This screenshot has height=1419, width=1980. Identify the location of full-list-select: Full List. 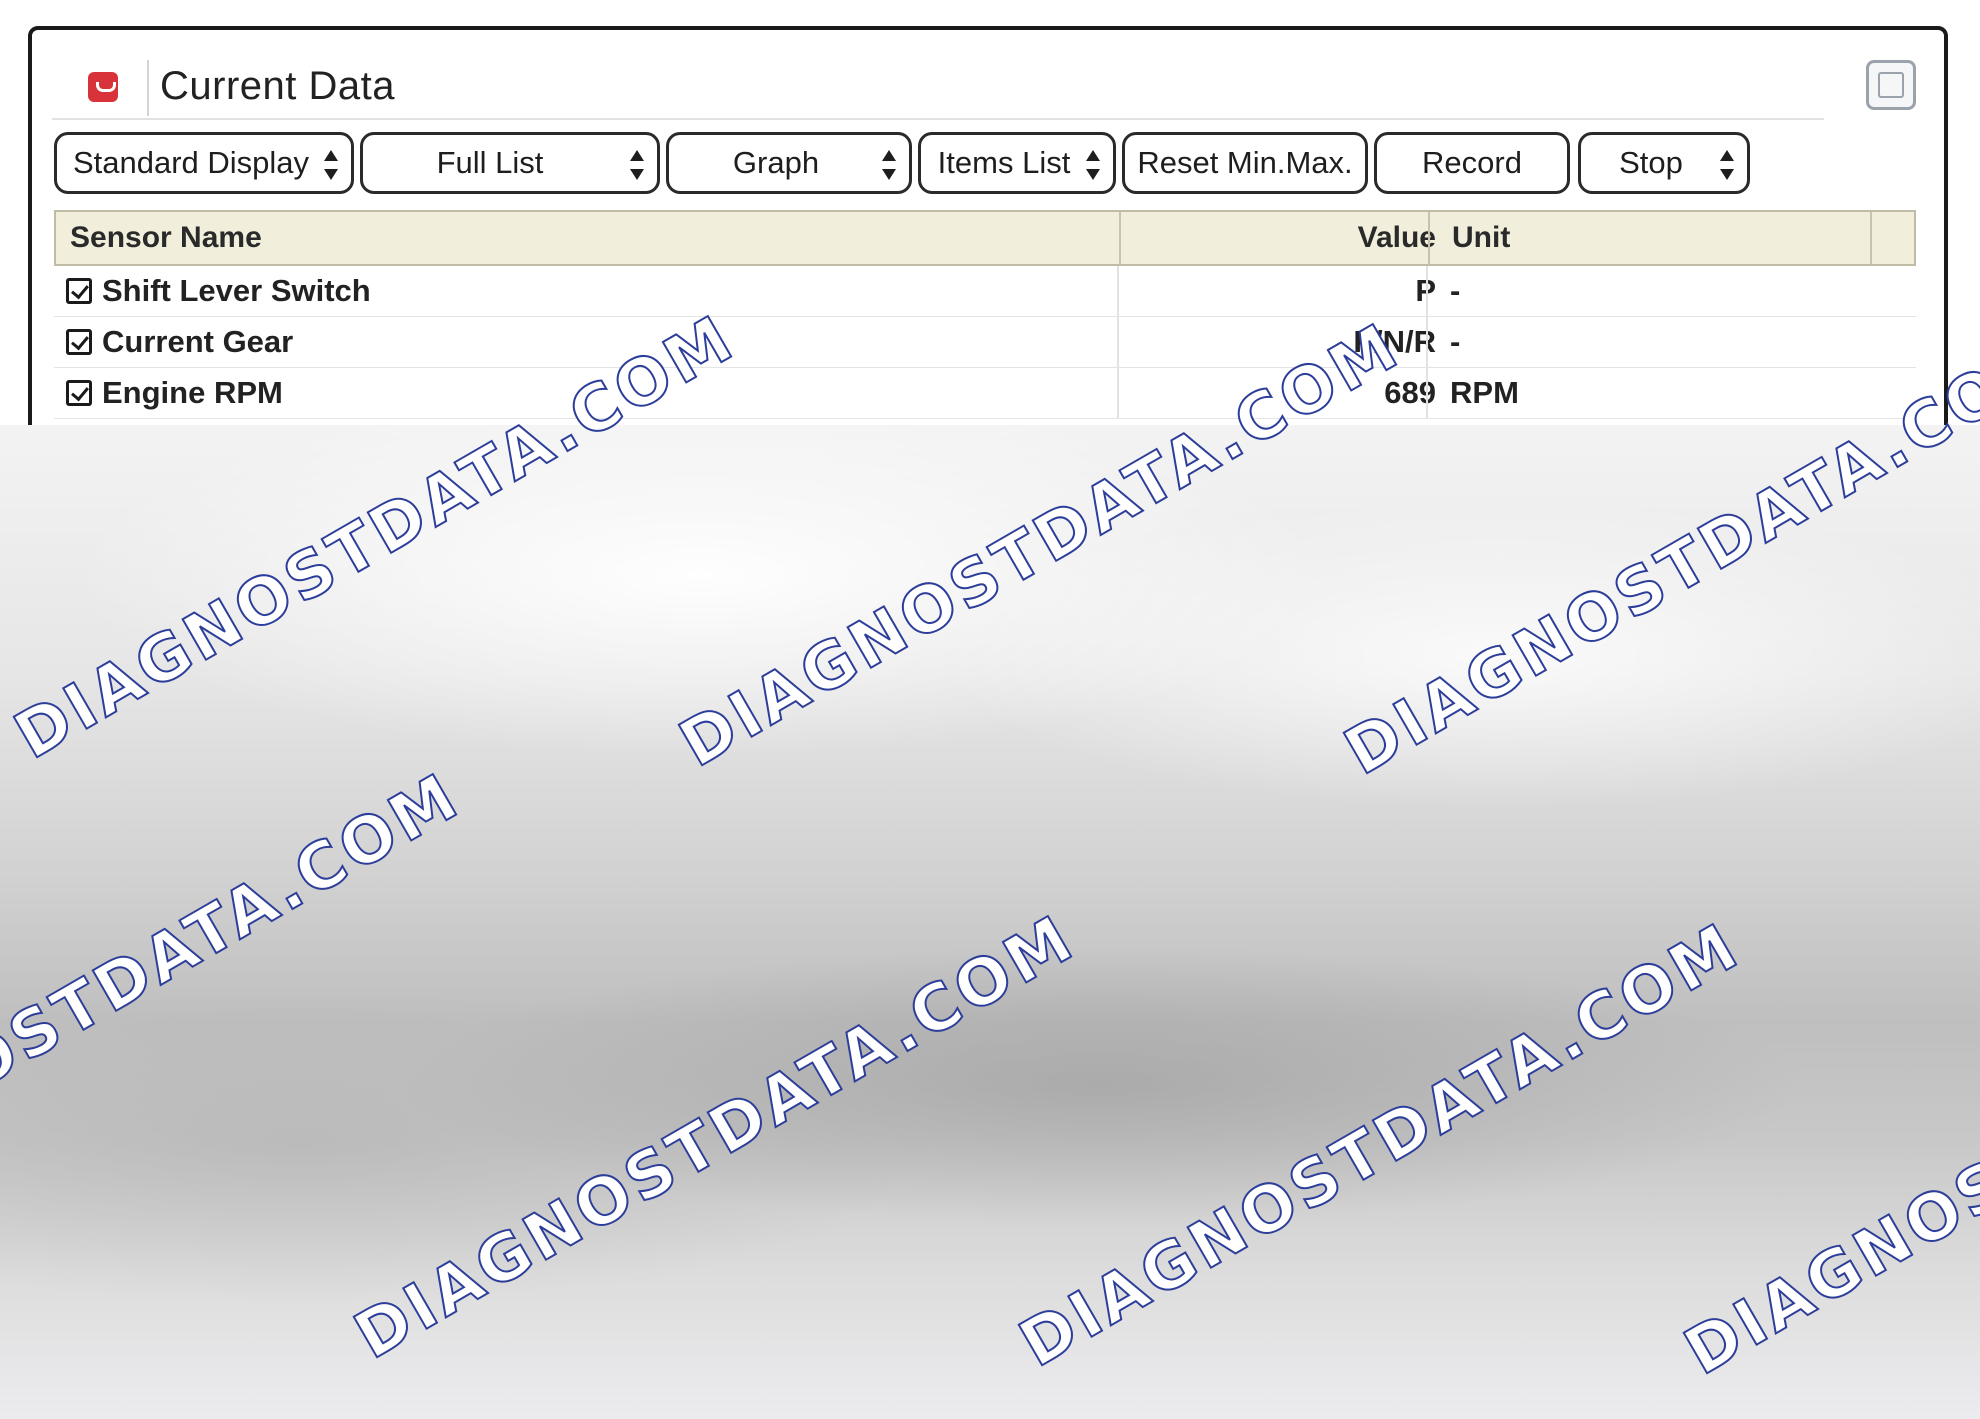
(510, 163).